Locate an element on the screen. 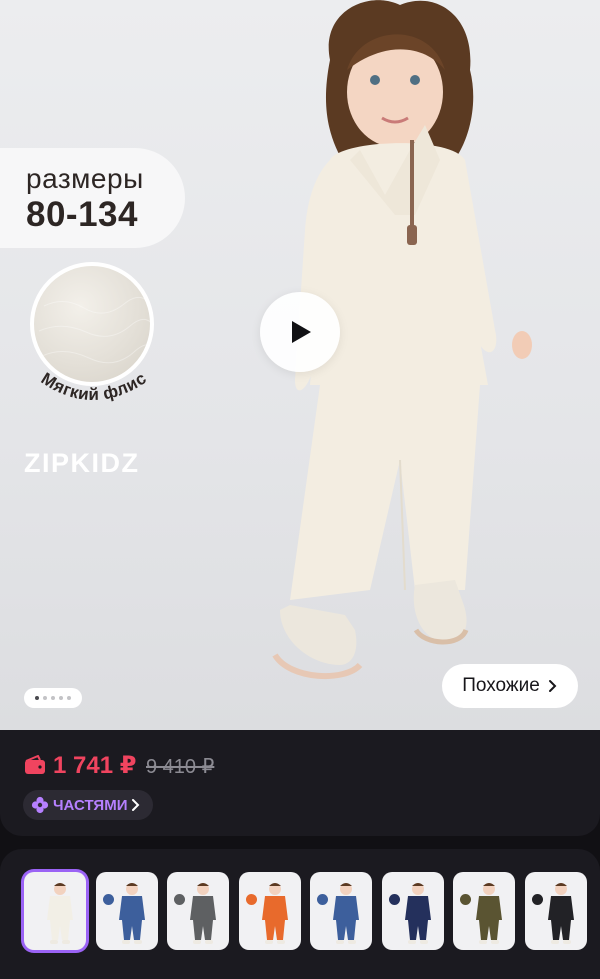 The image size is (600, 979). current-price: 1 741 ₽ is located at coordinates (95, 765).